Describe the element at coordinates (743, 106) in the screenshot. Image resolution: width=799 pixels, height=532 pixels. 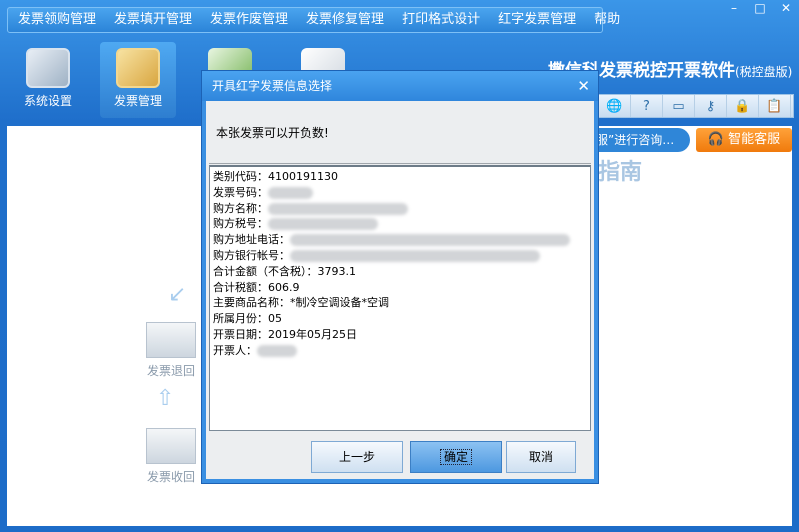
I see `lock-icon: 🔒` at that location.